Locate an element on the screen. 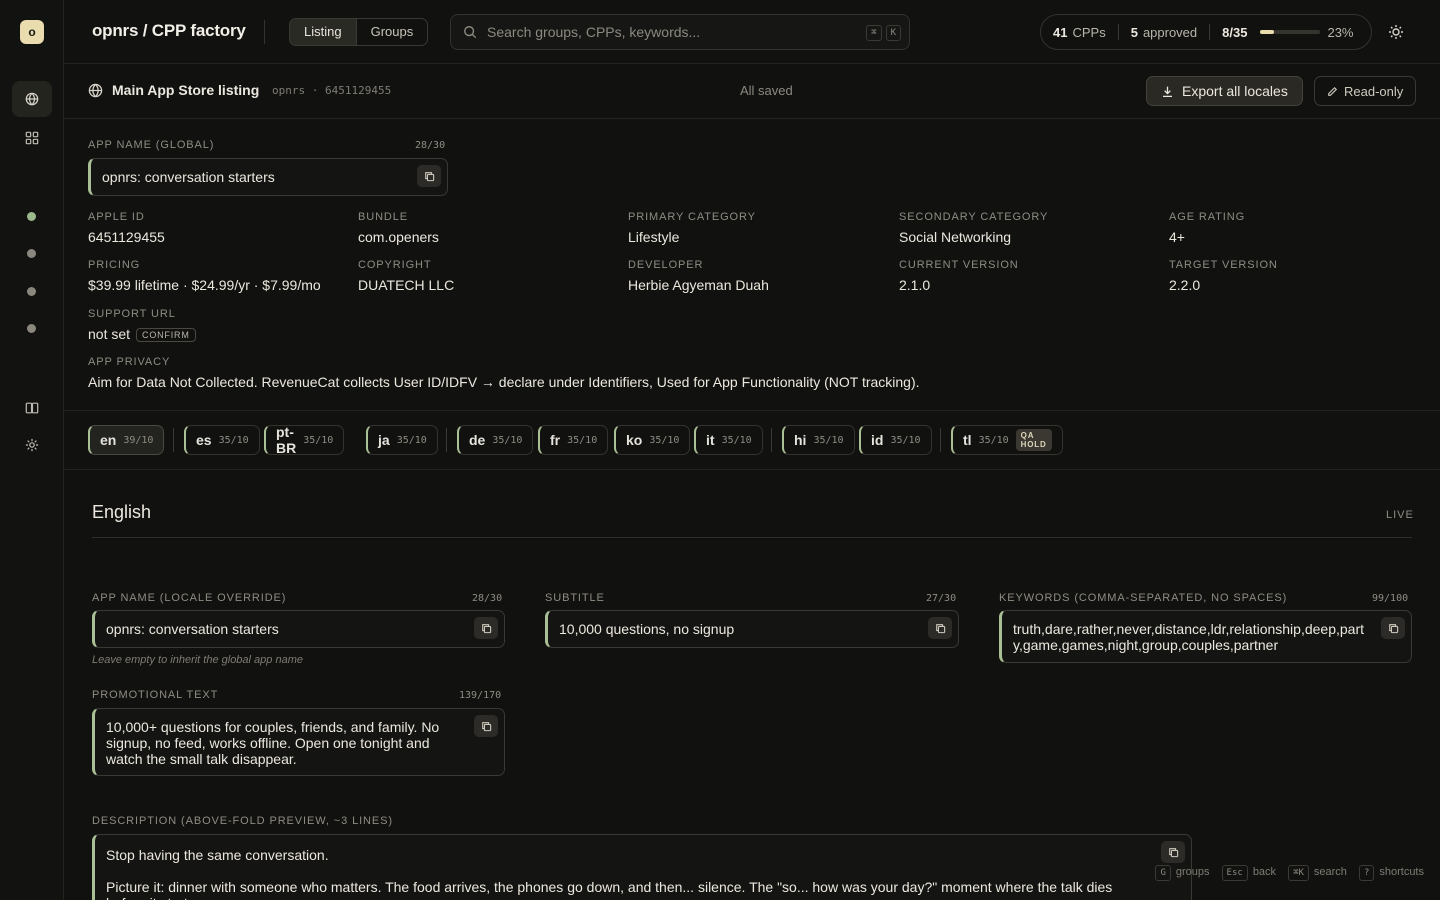 Image resolution: width=1440 pixels, height=900 pixels. tab-groups: Groups is located at coordinates (392, 32).